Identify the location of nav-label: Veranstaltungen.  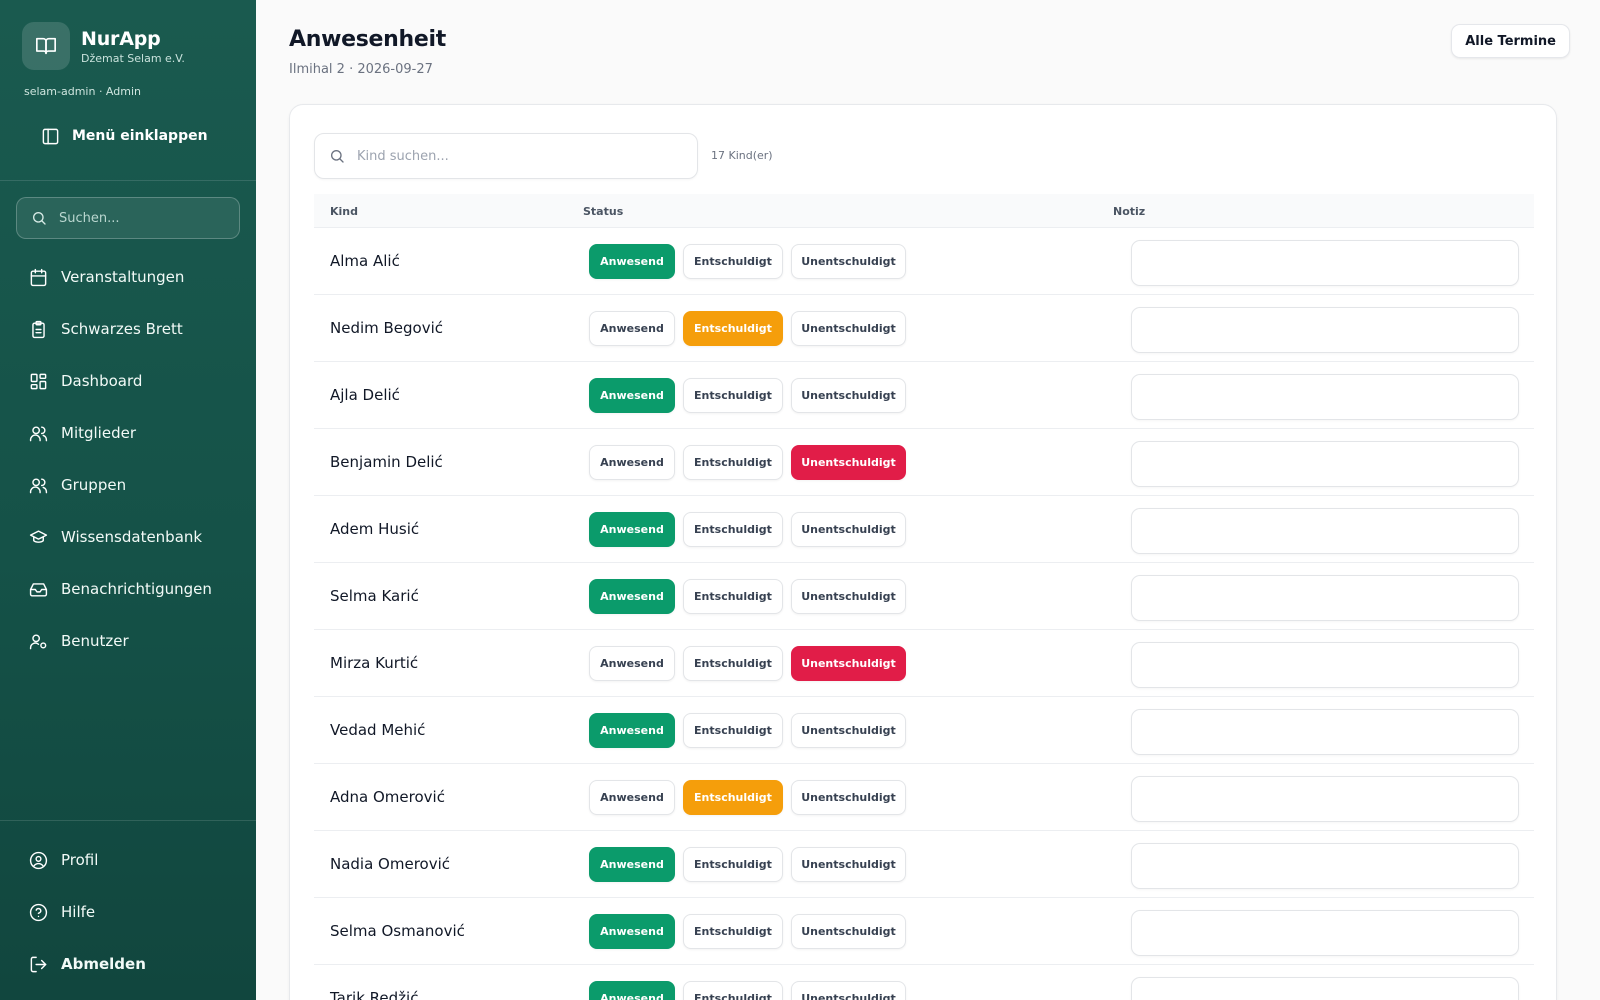
(123, 277).